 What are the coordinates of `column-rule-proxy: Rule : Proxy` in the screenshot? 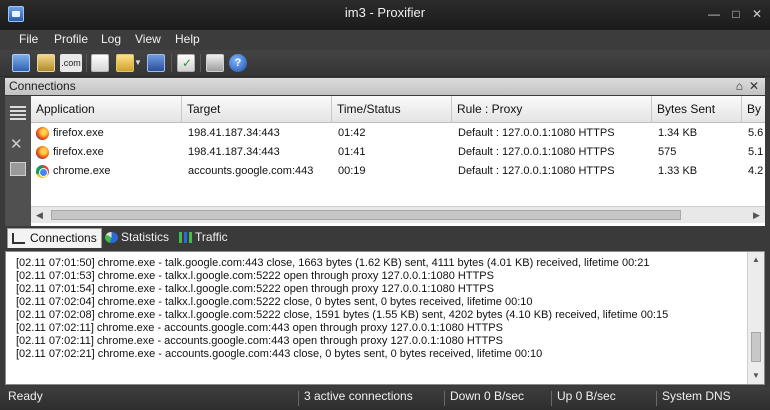 It's located at (552, 109).